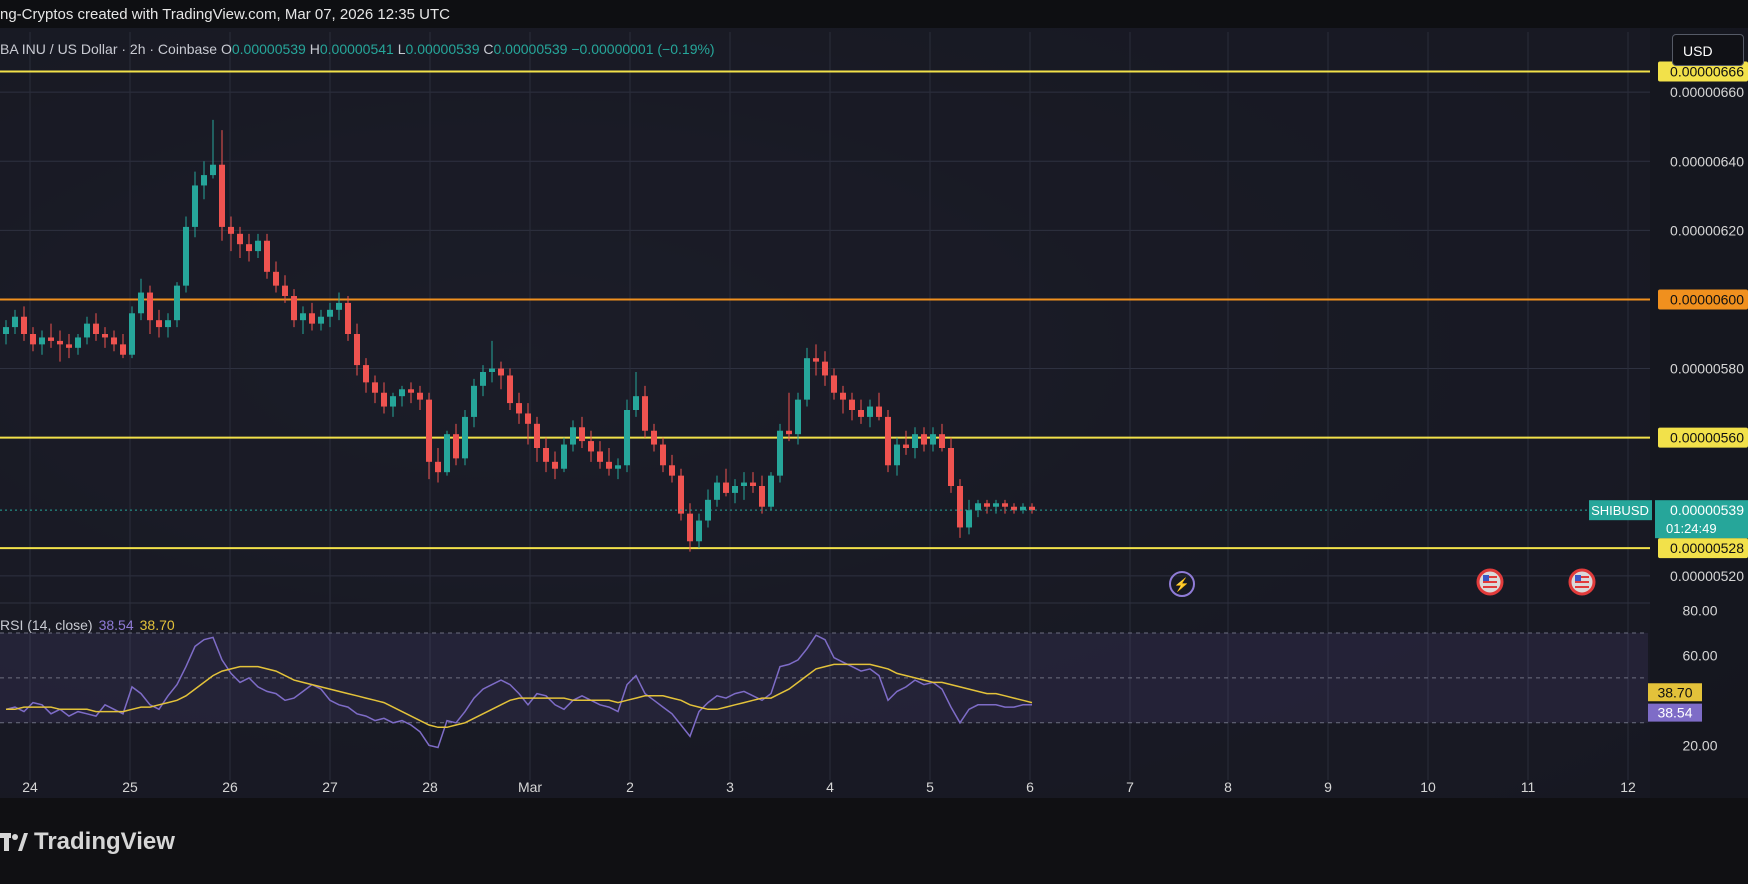  Describe the element at coordinates (314, 49) in the screenshot. I see `high-key: H` at that location.